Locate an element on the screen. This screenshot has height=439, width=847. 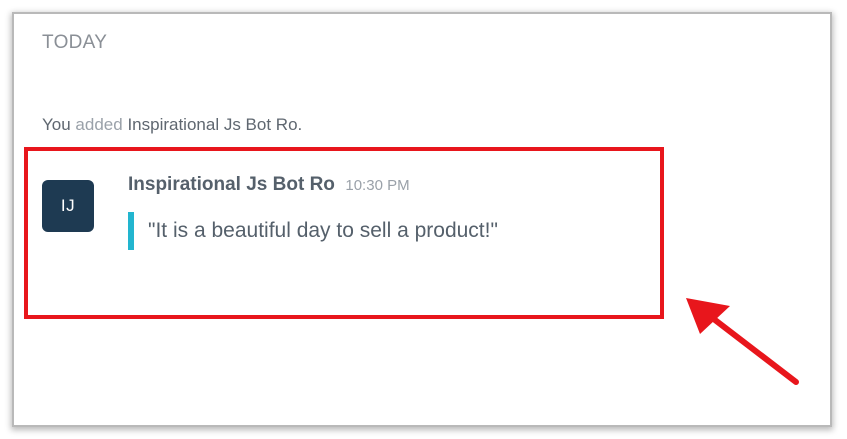
bot-avatar: IJ is located at coordinates (68, 206).